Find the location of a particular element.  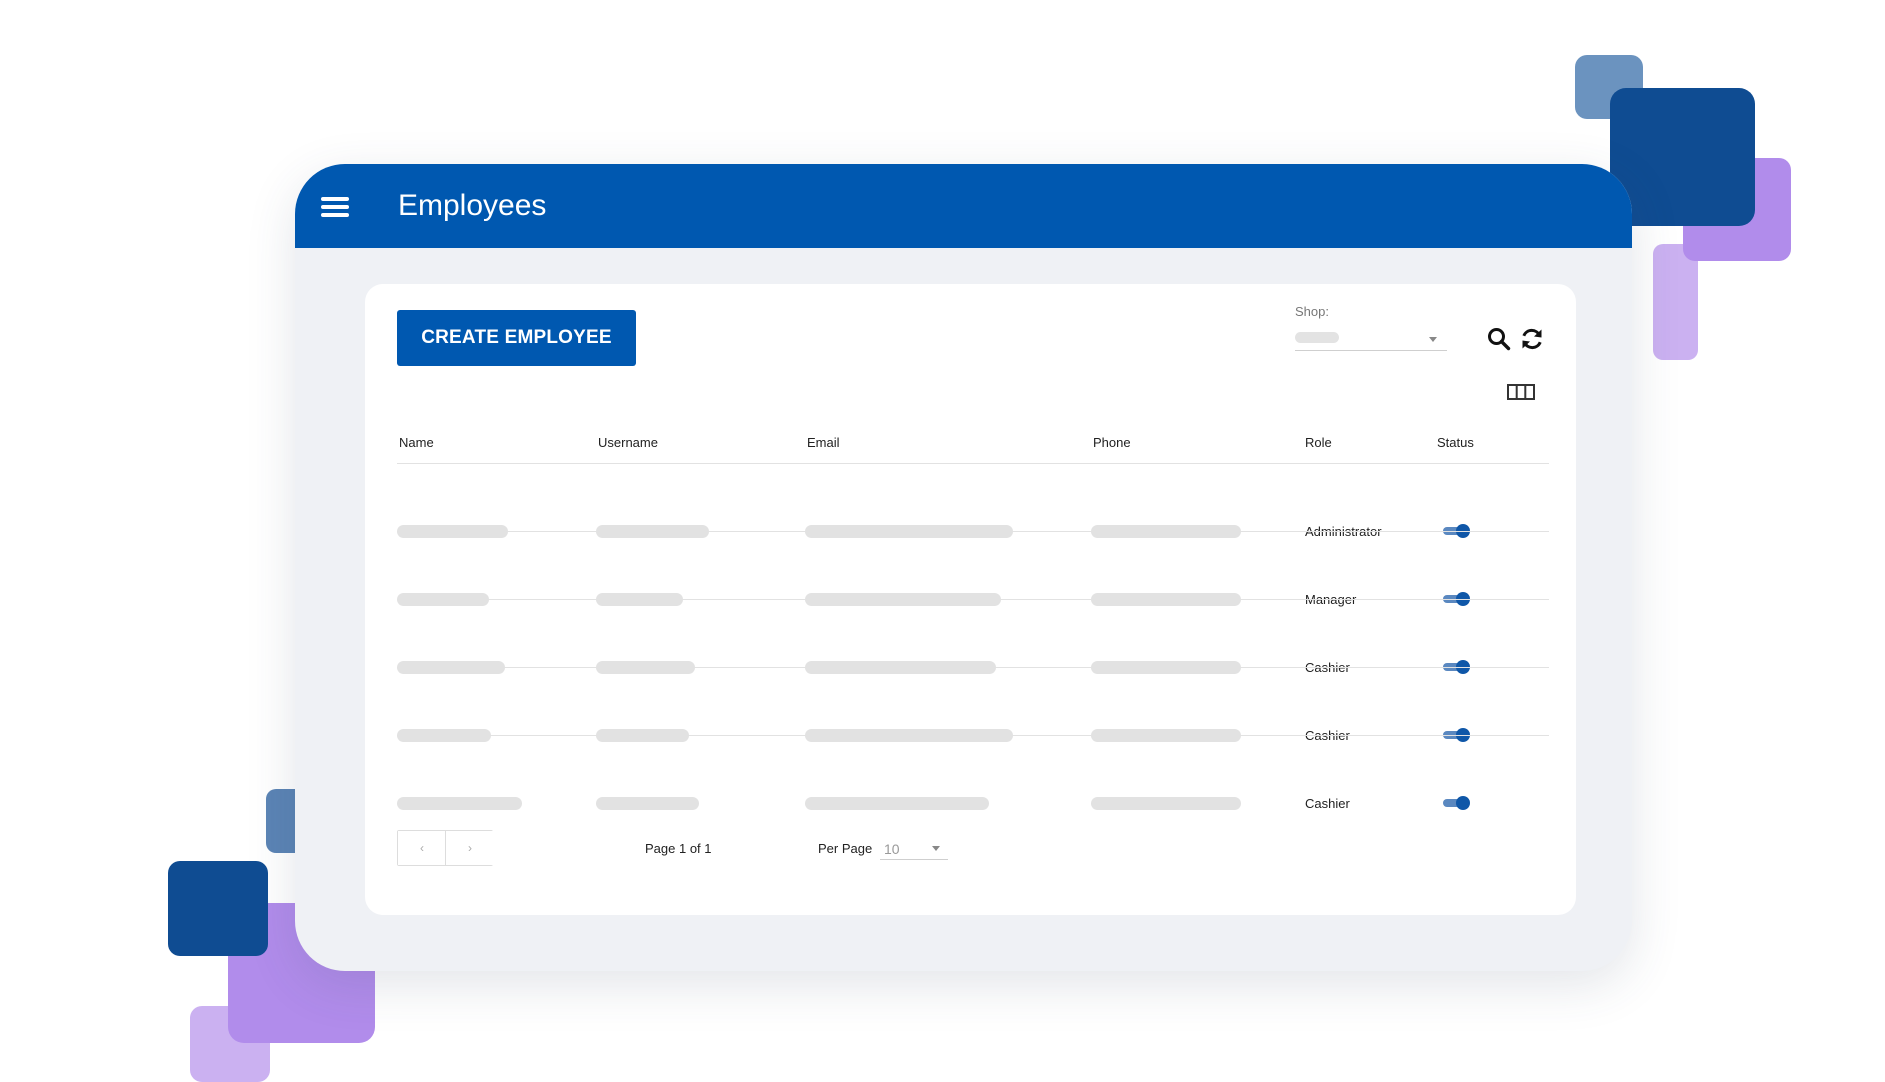

shop-select is located at coordinates (1371, 339).